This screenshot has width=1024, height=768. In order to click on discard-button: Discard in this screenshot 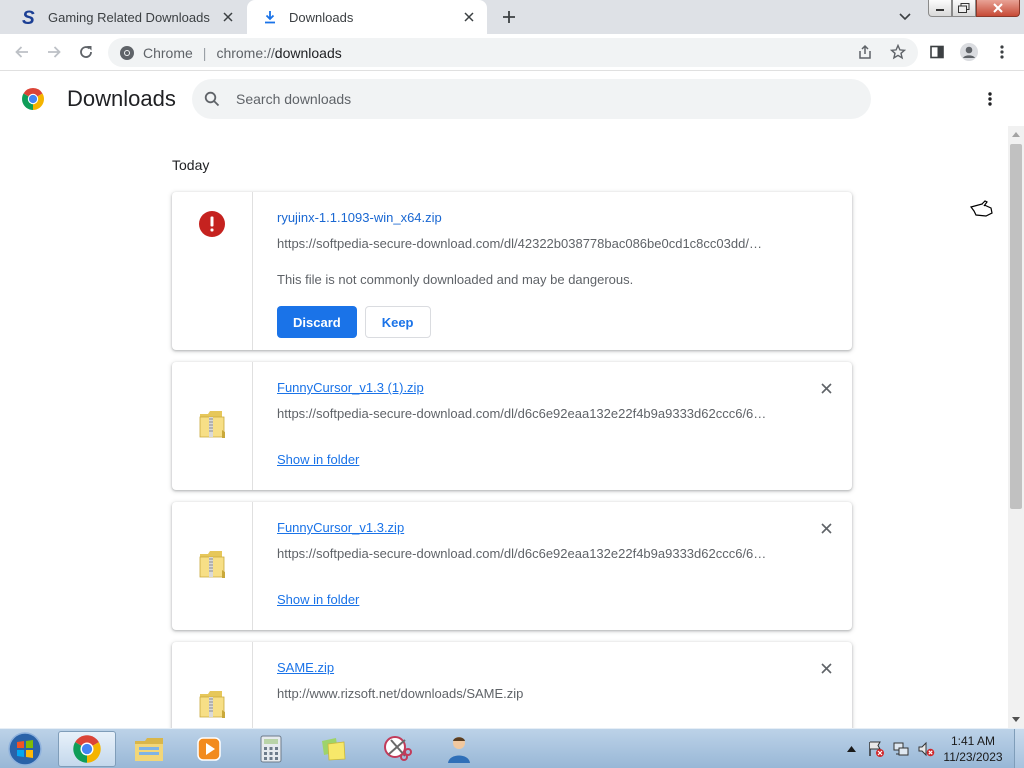, I will do `click(317, 322)`.